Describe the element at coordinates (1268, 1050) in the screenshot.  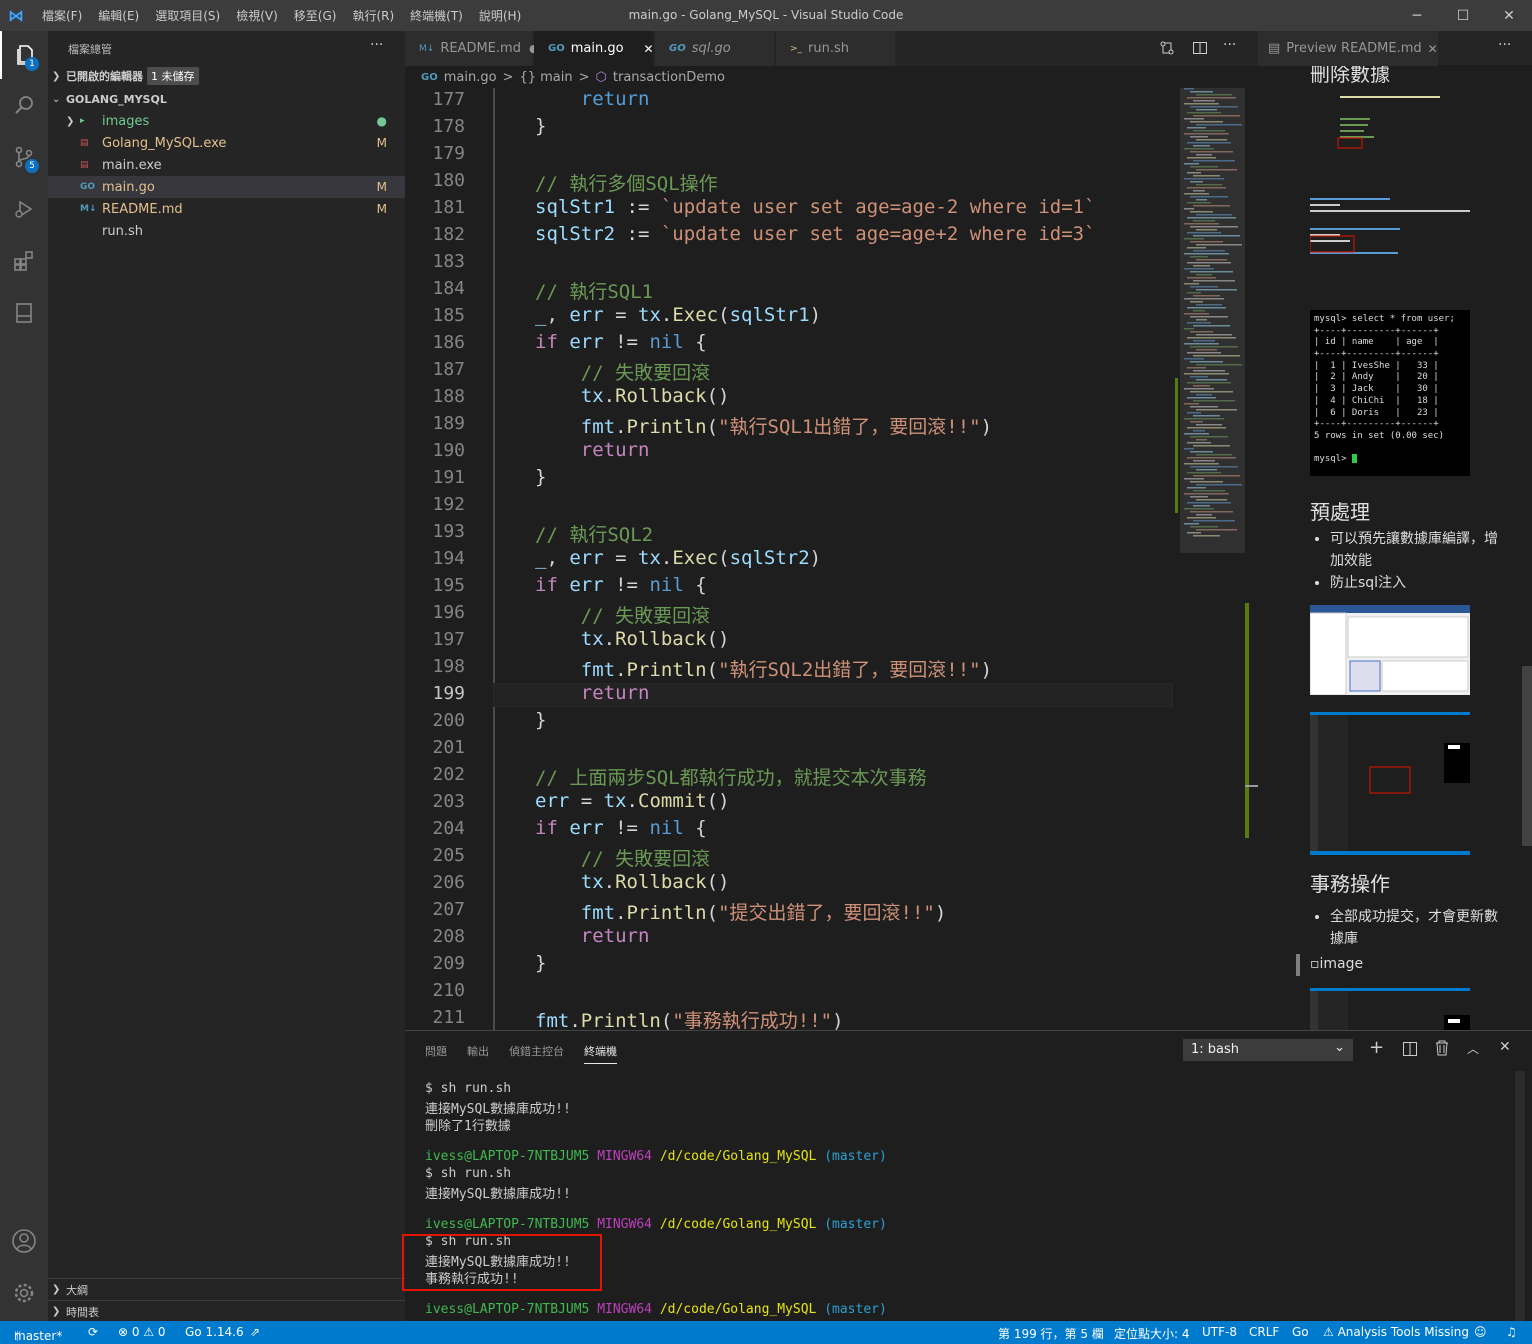
I see `terminal-select: 1: bash ⌄` at that location.